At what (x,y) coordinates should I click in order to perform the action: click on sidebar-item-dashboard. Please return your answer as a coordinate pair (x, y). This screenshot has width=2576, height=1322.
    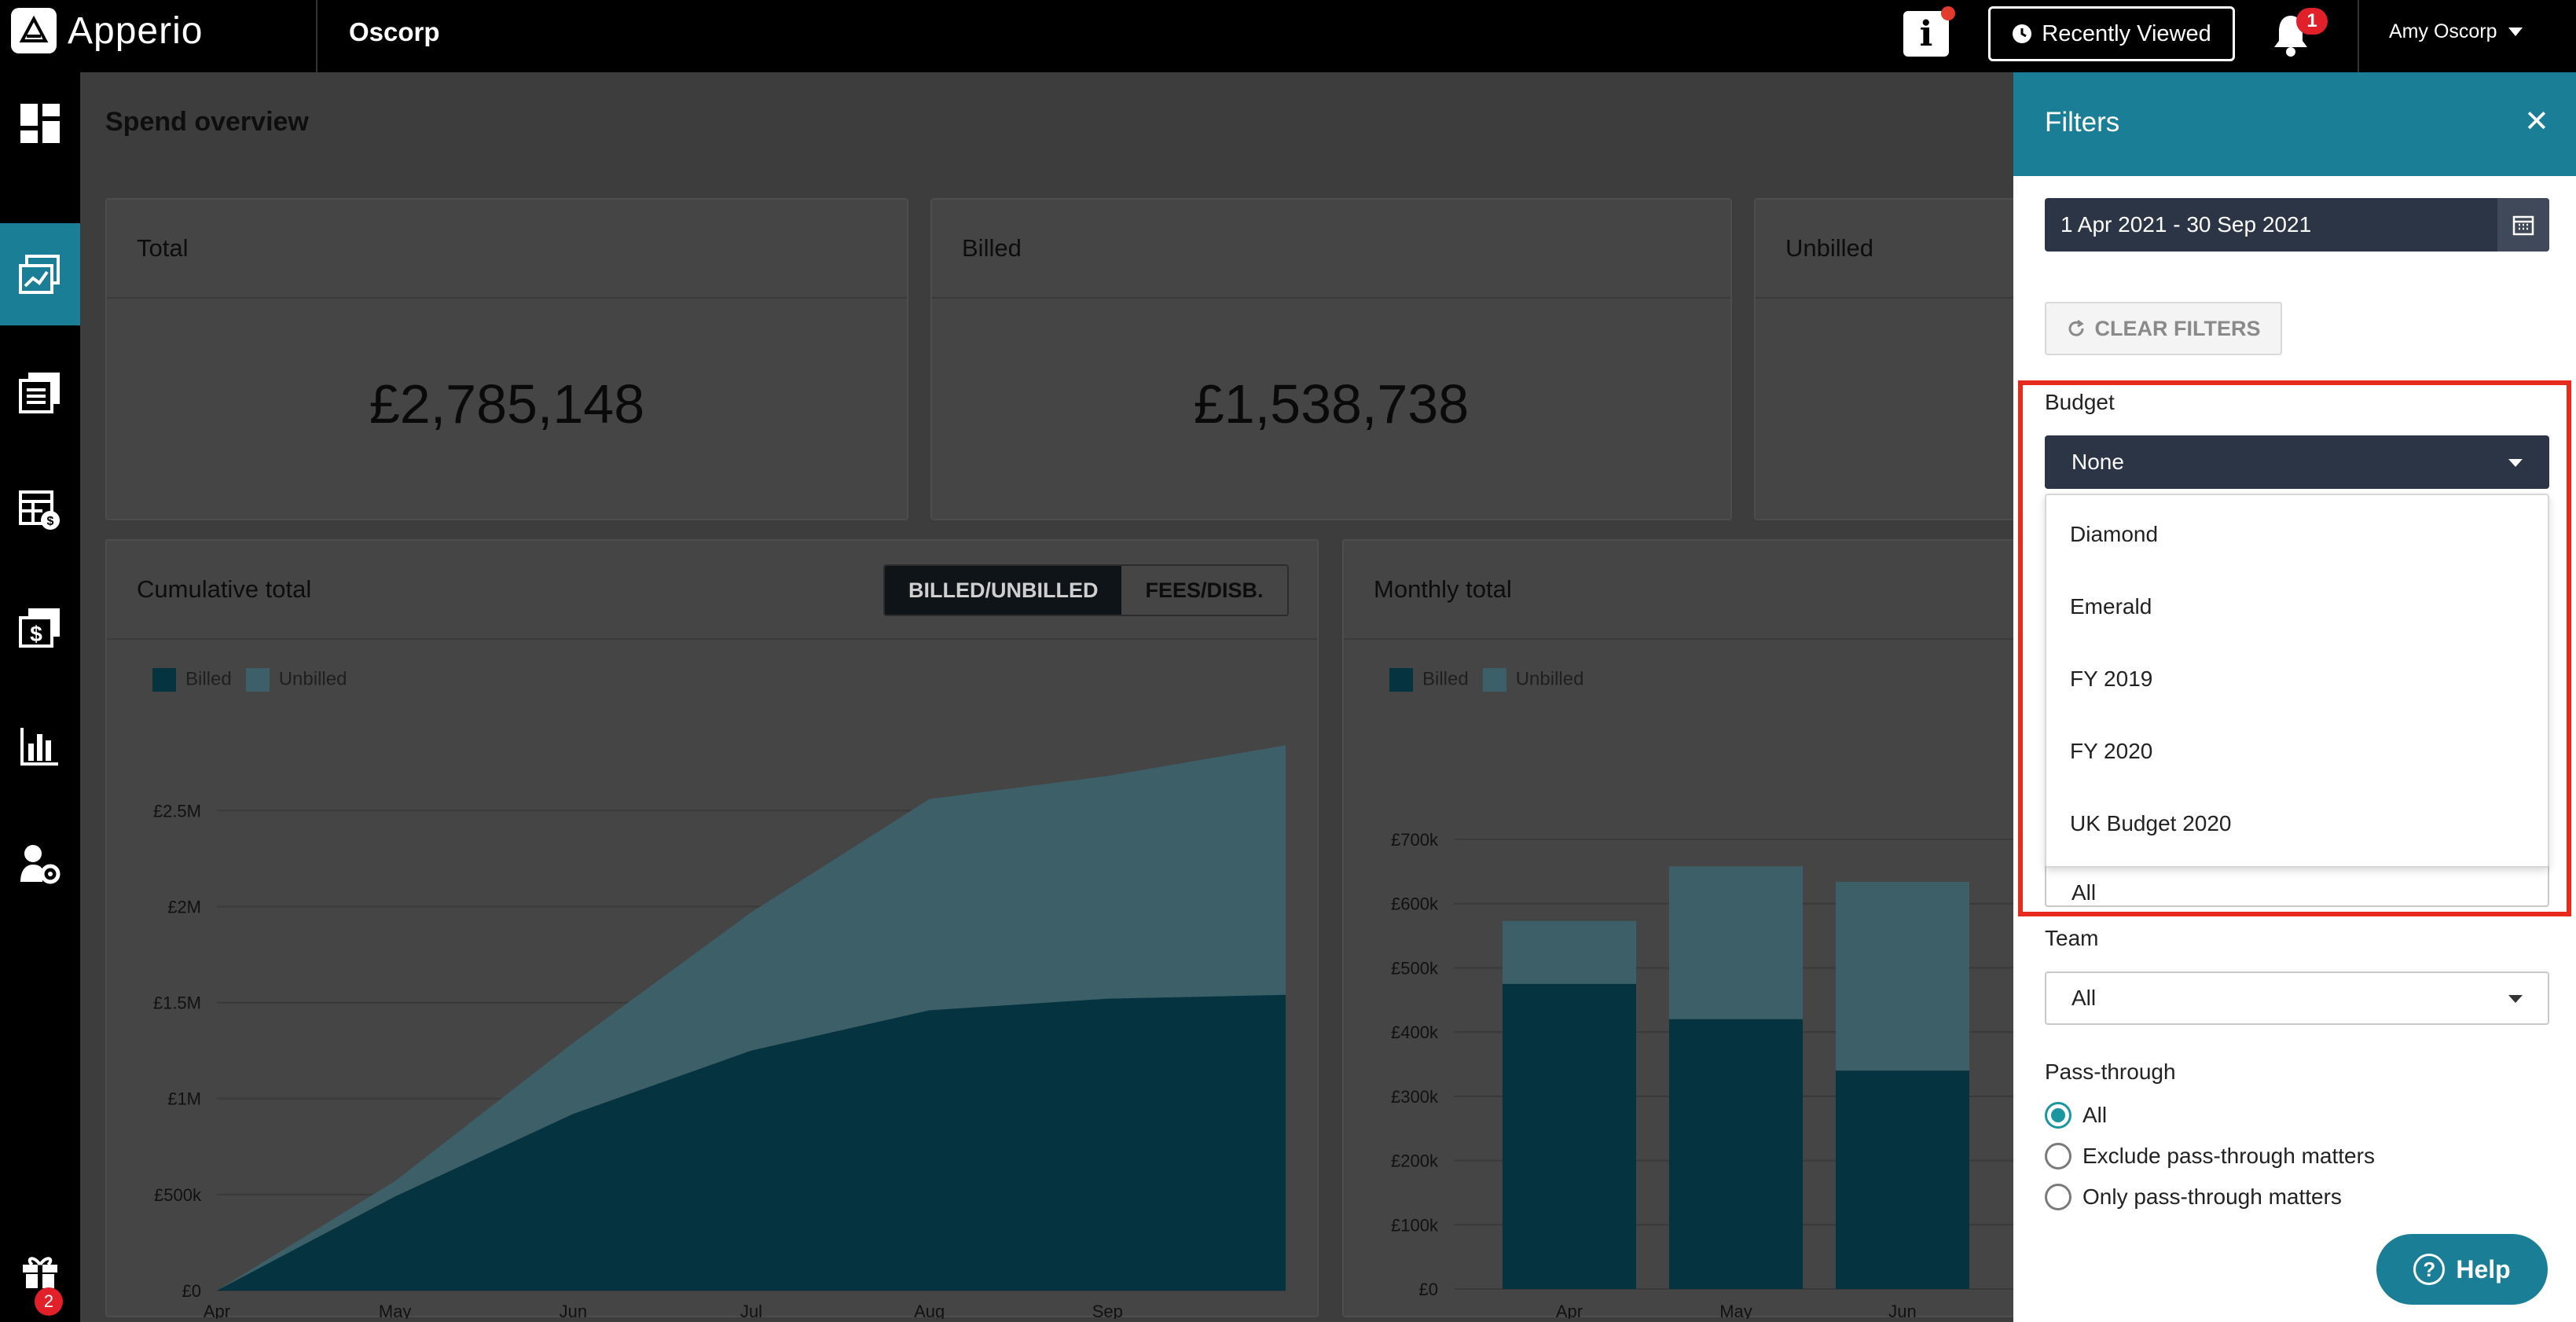
    Looking at the image, I should click on (40, 123).